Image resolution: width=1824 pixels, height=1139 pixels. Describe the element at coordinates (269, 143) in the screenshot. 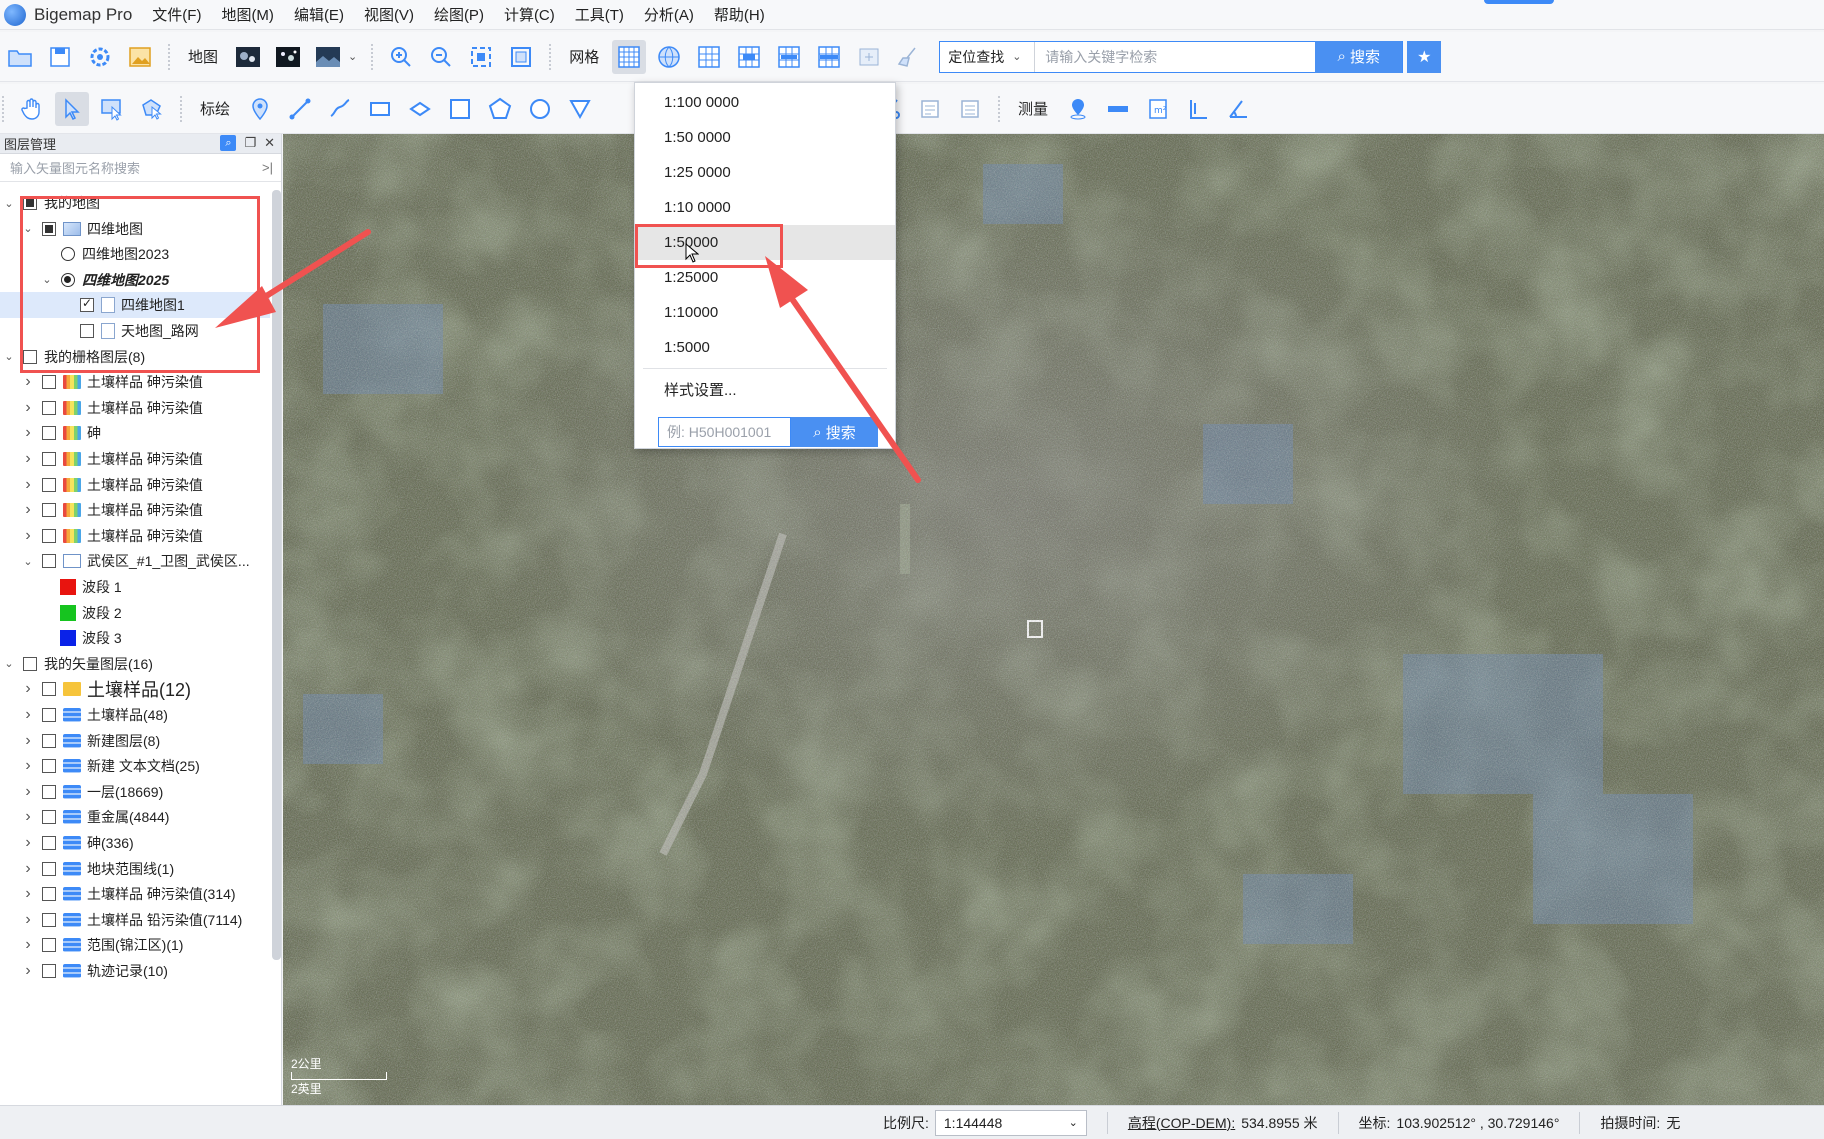

I see `close-icon: ✕` at that location.